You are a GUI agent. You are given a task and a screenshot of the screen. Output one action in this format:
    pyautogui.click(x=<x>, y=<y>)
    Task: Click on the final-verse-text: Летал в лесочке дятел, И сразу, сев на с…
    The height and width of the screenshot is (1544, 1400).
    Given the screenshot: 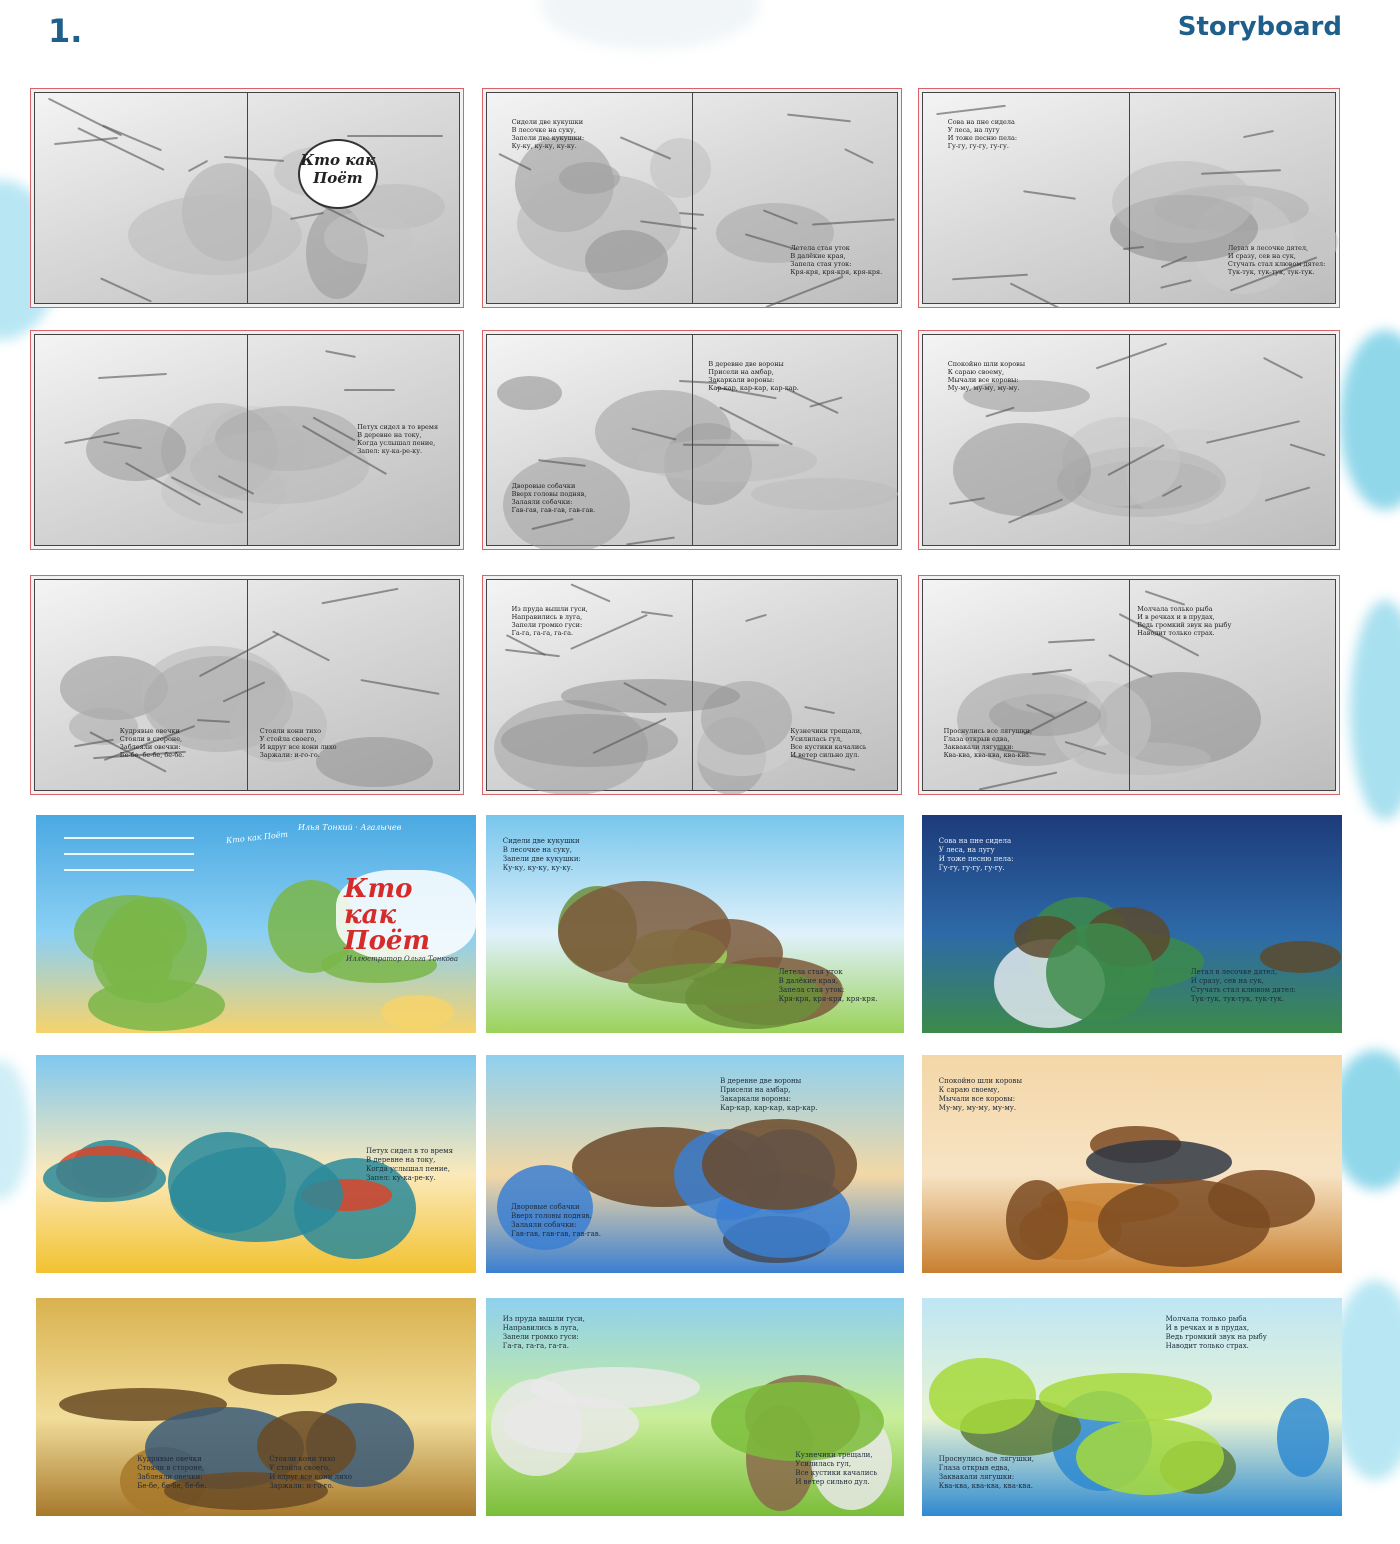 What is the action you would take?
    pyautogui.click(x=1243, y=985)
    